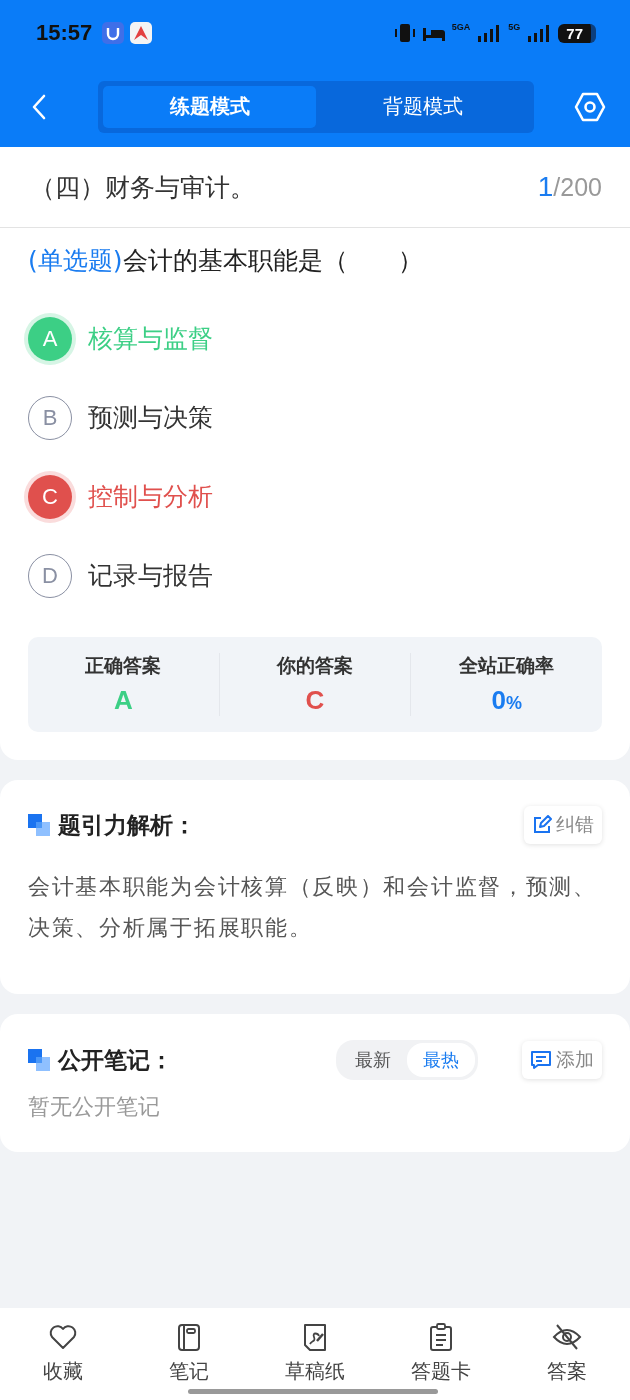 The image size is (630, 1400). What do you see at coordinates (123, 700) in the screenshot?
I see `summary-value: A` at bounding box center [123, 700].